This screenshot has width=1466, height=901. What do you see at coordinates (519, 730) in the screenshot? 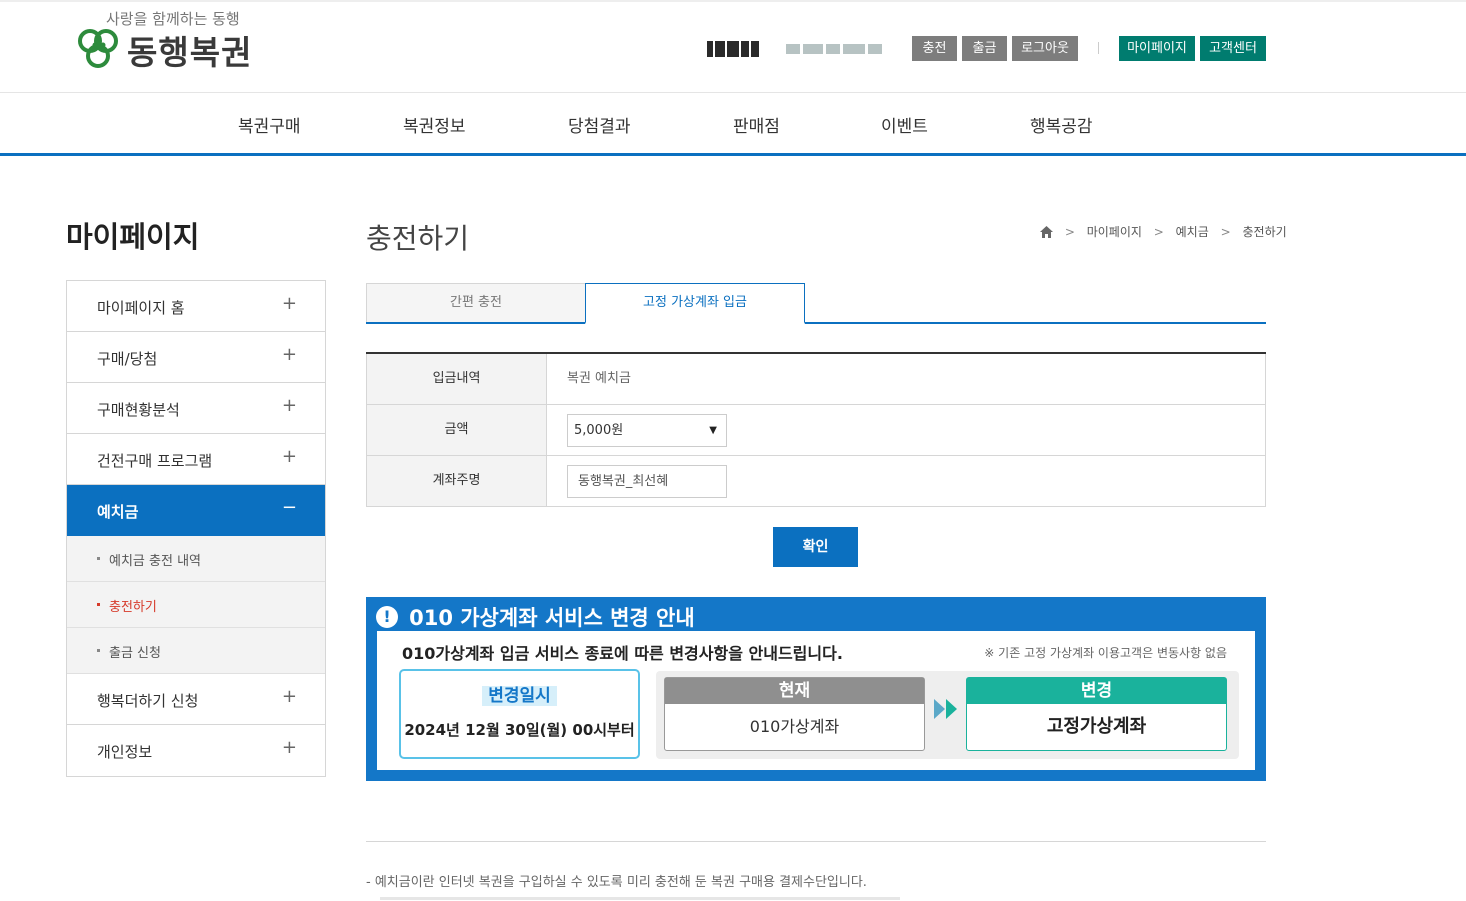
I see `change-date-value: 2024년 12월 30일(월) 00시부터` at bounding box center [519, 730].